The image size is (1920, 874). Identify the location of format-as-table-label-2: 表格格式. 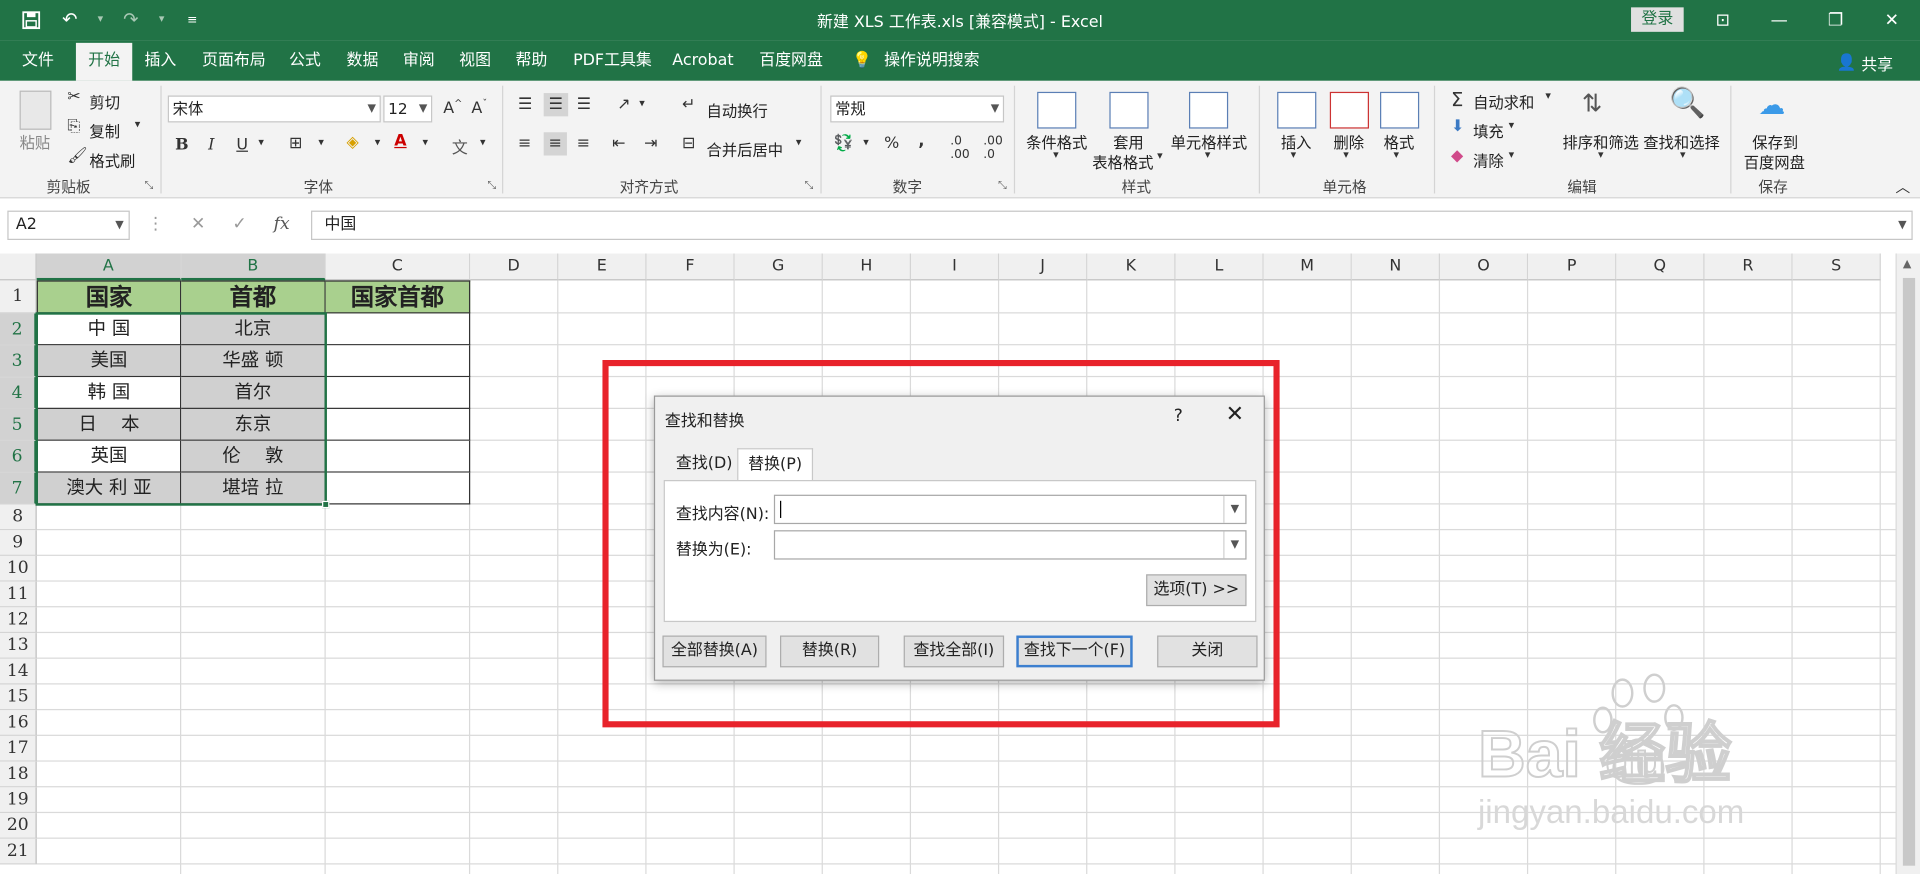
(1122, 160).